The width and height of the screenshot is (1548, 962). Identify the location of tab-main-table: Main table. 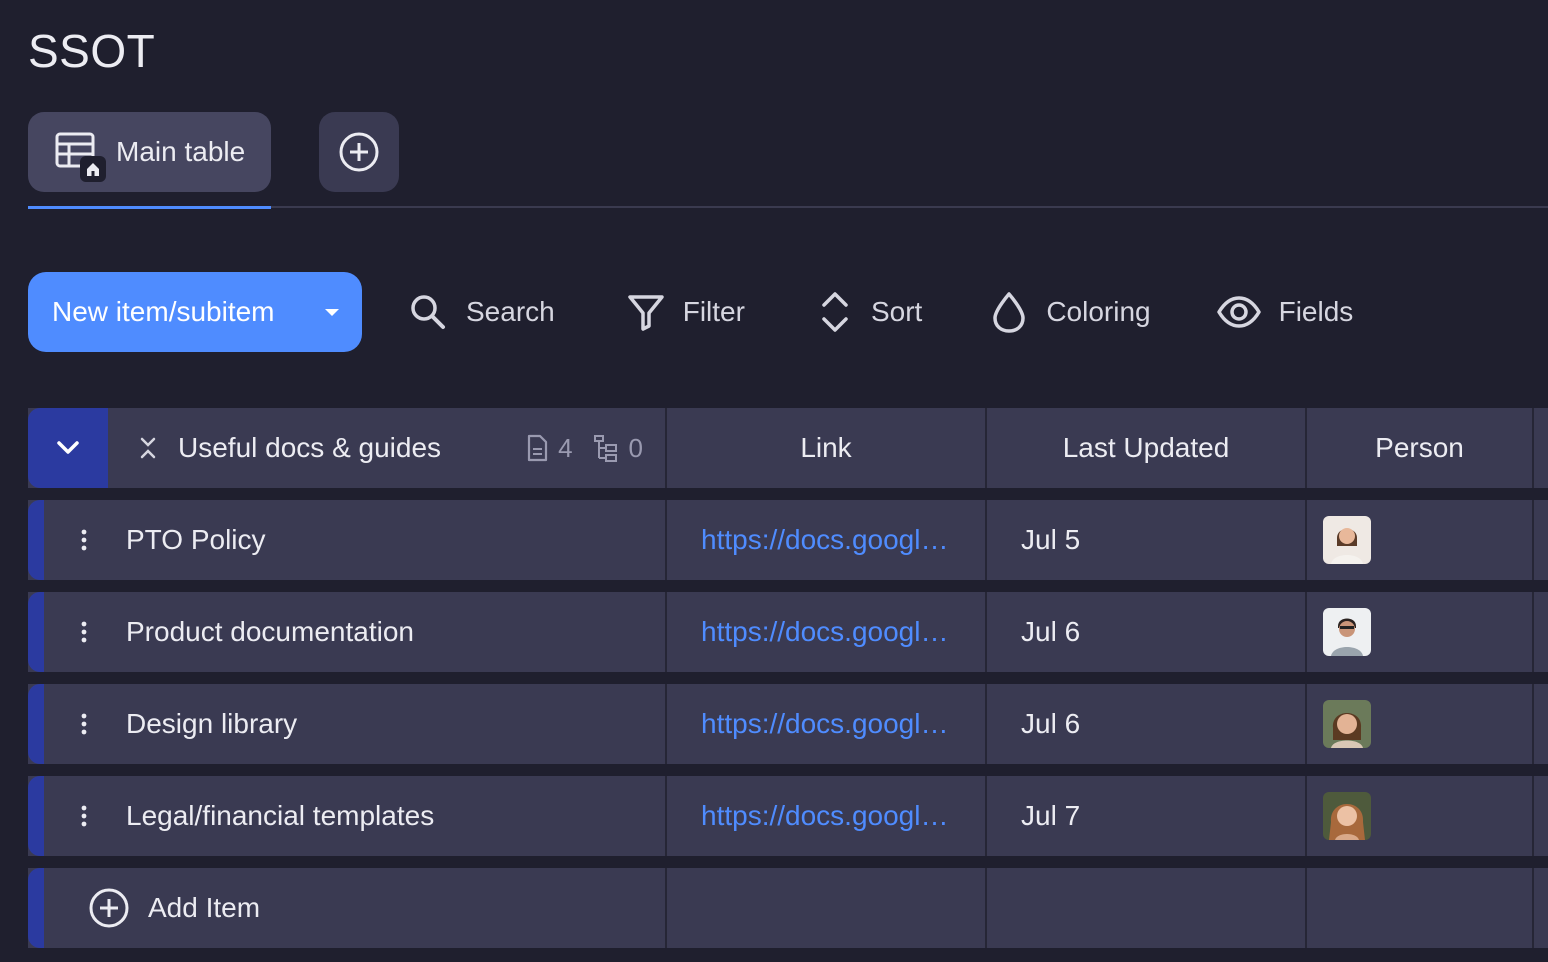
(149, 152).